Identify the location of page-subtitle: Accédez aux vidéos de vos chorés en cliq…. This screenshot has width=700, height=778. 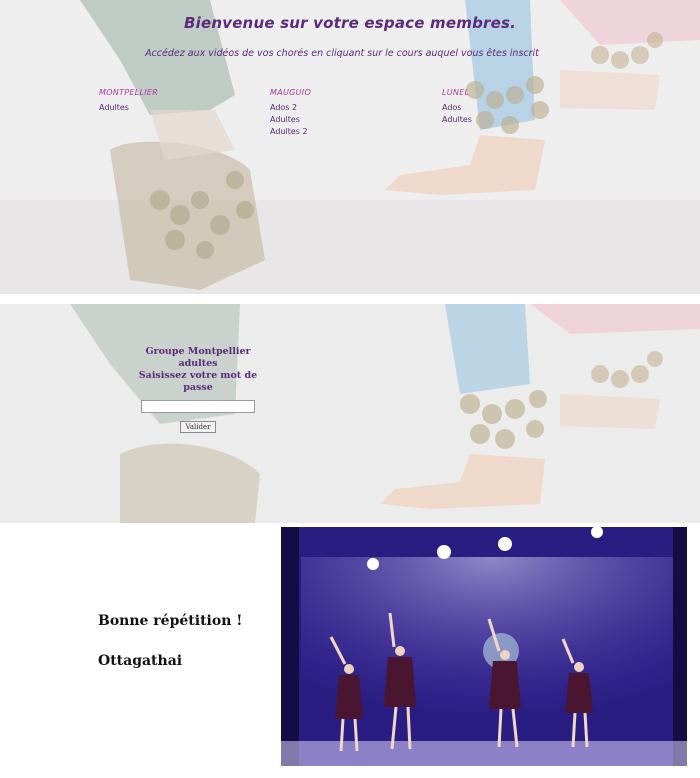
(342, 53).